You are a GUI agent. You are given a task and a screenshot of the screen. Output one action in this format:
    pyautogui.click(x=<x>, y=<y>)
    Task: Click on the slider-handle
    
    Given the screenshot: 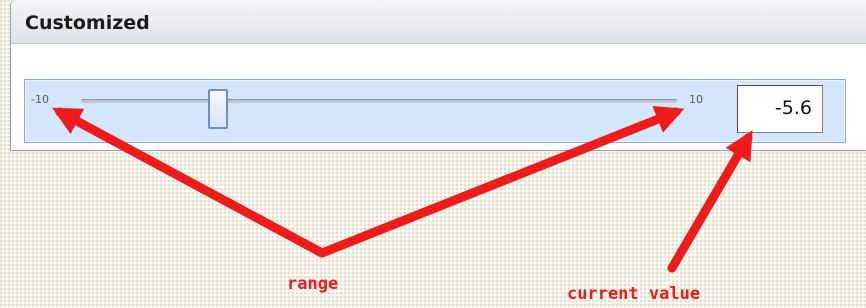 What is the action you would take?
    pyautogui.click(x=218, y=109)
    